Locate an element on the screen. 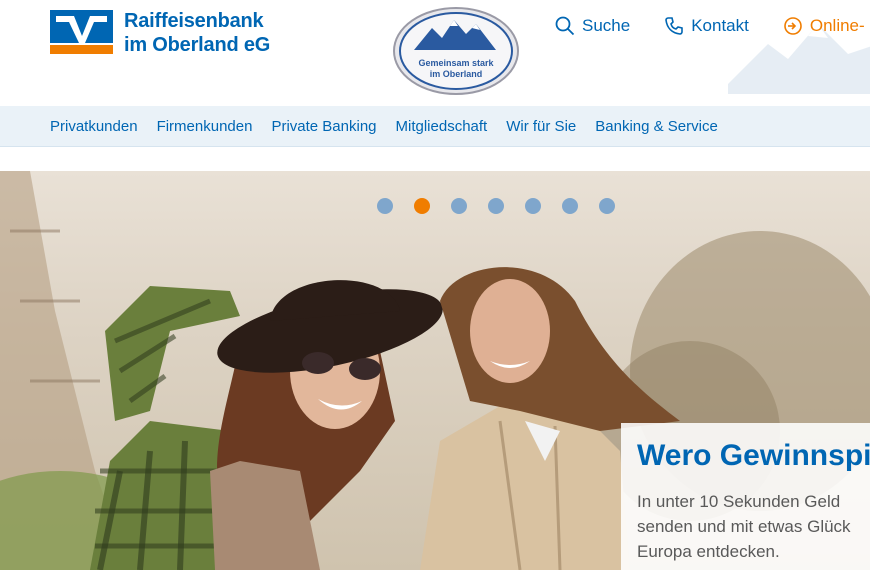 The height and width of the screenshot is (570, 870). teaser-text-line2: senden und mit etwas Glück is located at coordinates (744, 526).